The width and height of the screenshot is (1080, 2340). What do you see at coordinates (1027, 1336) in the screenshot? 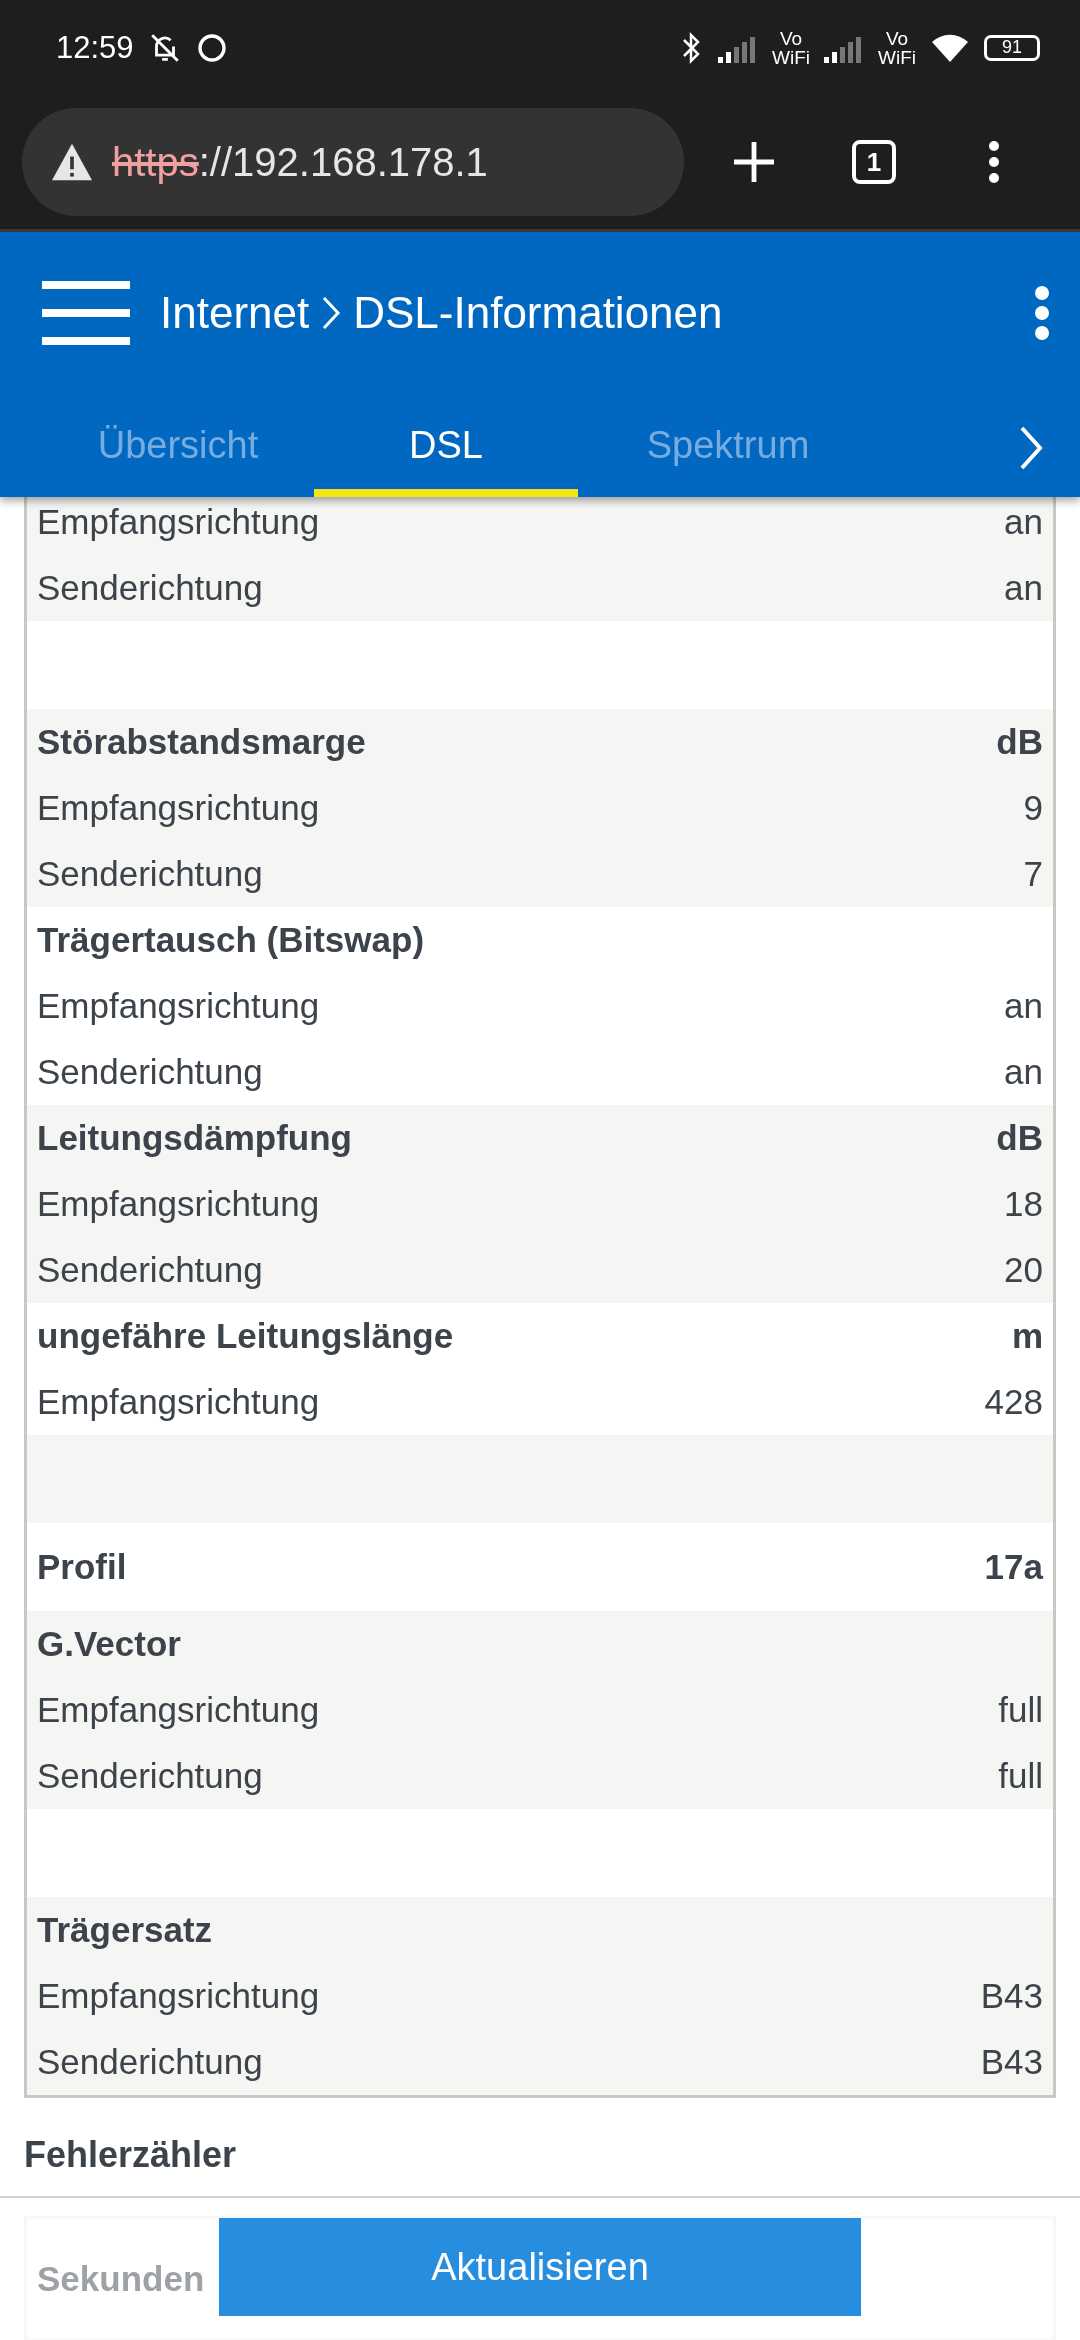
I see `group-unit: m` at bounding box center [1027, 1336].